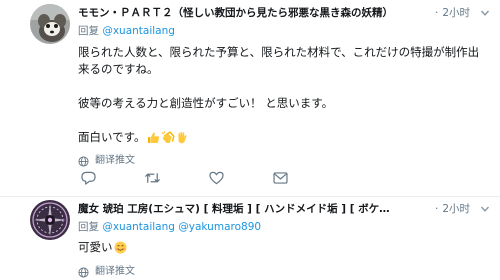 The width and height of the screenshot is (500, 280). What do you see at coordinates (284, 139) in the screenshot?
I see `tweet-paragraph: 面白いです。` at bounding box center [284, 139].